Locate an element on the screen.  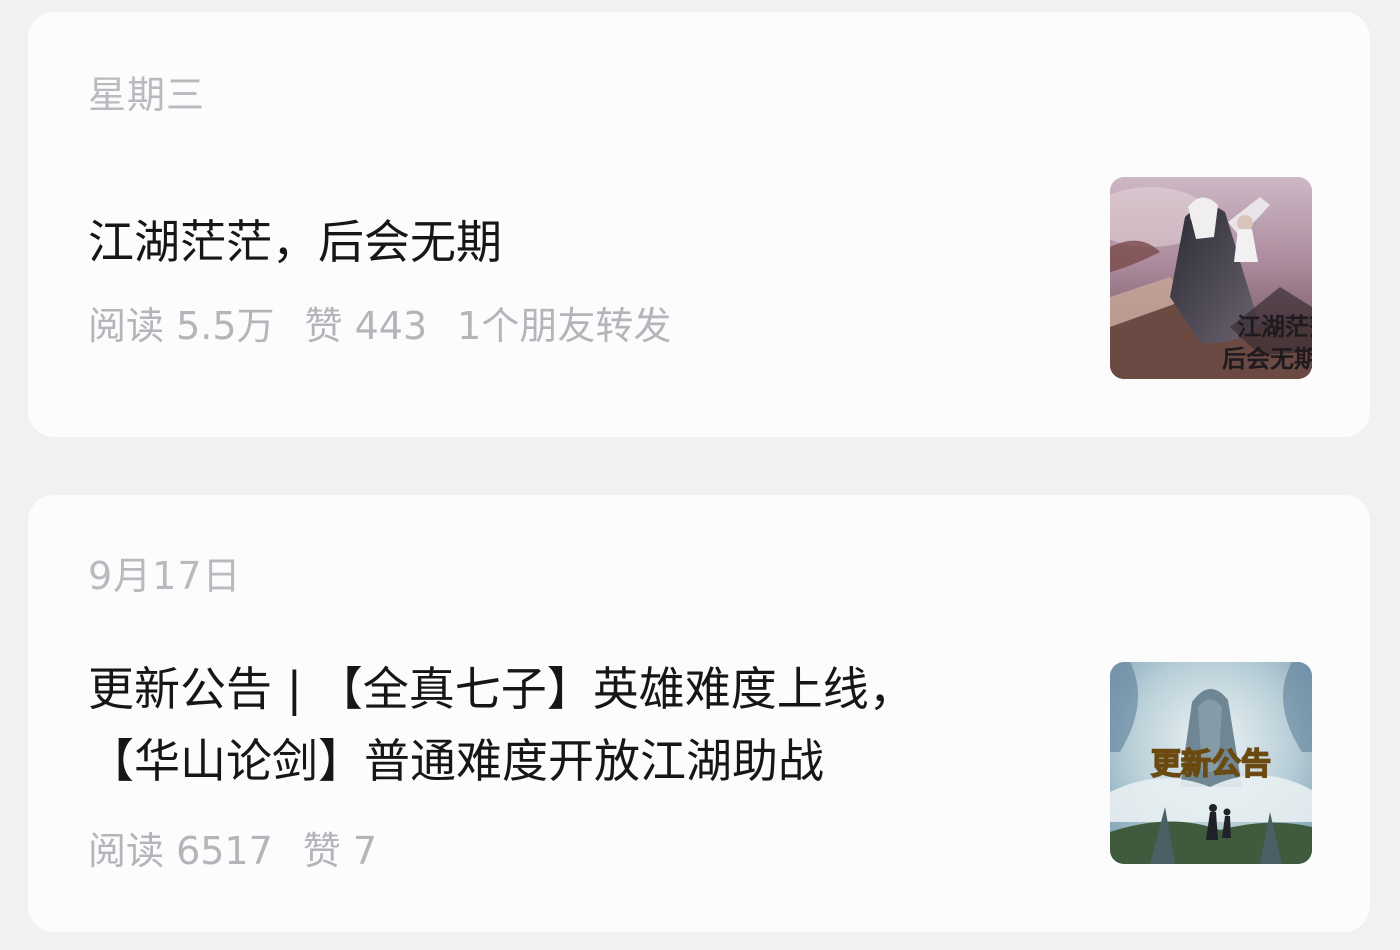
read-count: 阅读 6517 is located at coordinates (180, 851).